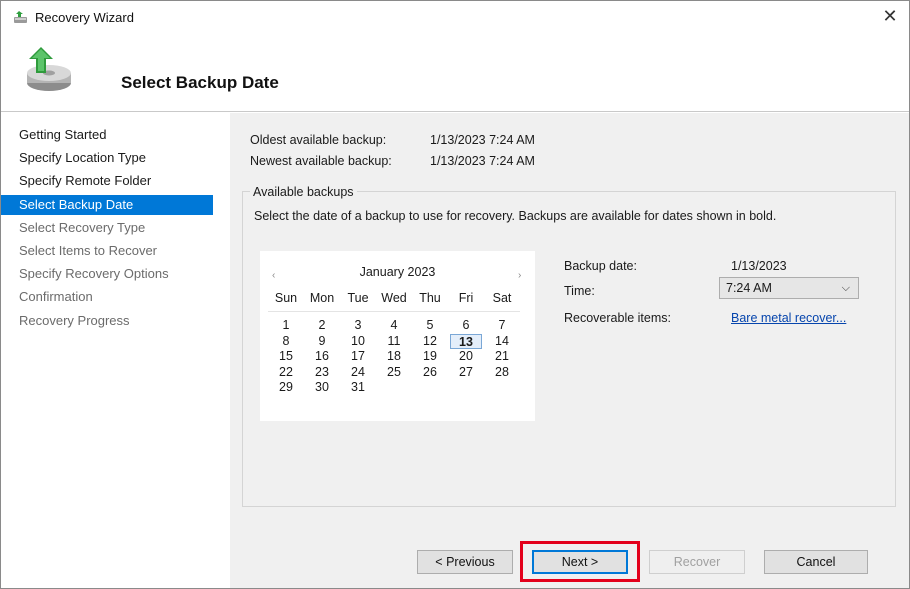 The height and width of the screenshot is (589, 910). Describe the element at coordinates (322, 342) in the screenshot. I see `calendar-day: 9` at that location.